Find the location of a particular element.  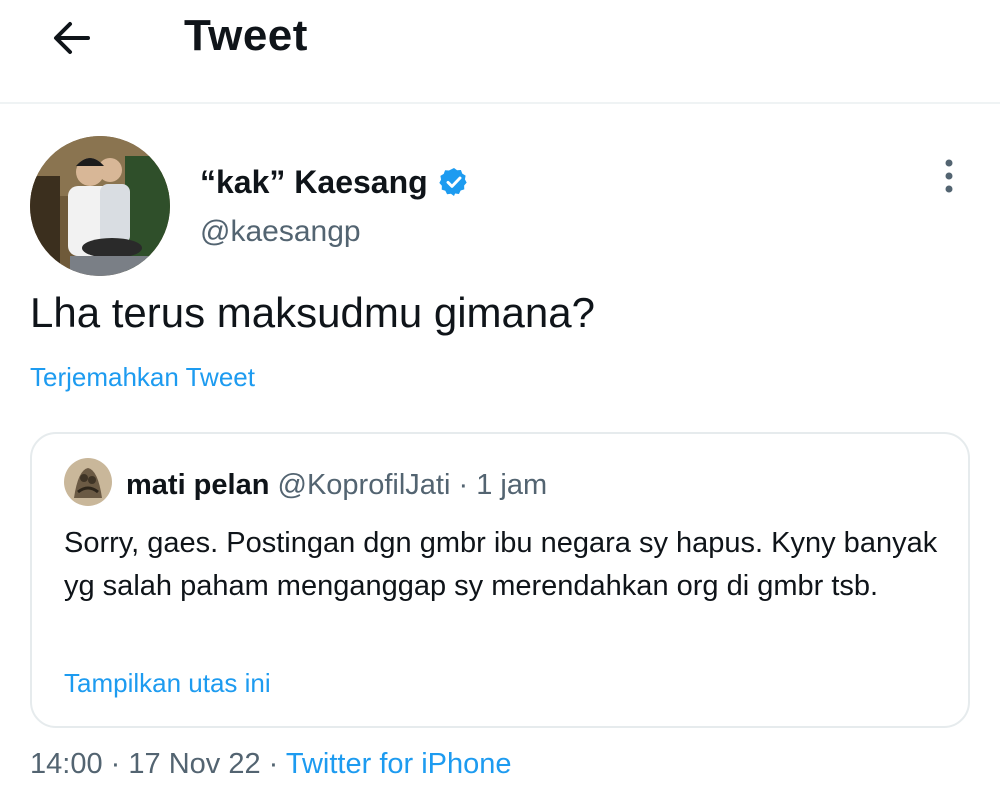

tweet-date: 17 Nov 22 is located at coordinates (194, 764).